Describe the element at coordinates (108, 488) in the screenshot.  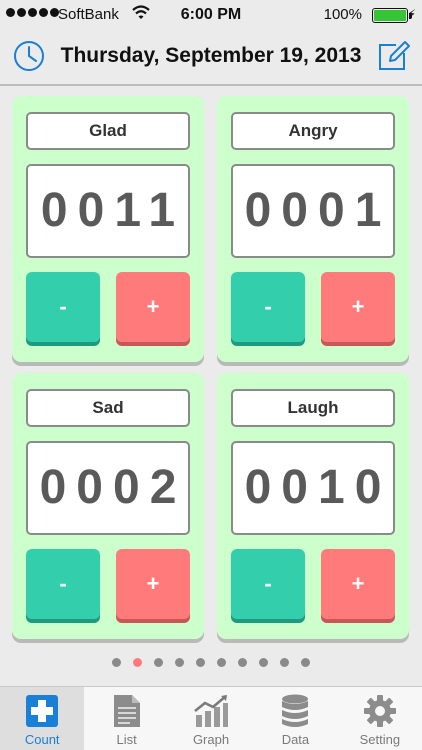
I see `counter-value: 0002` at that location.